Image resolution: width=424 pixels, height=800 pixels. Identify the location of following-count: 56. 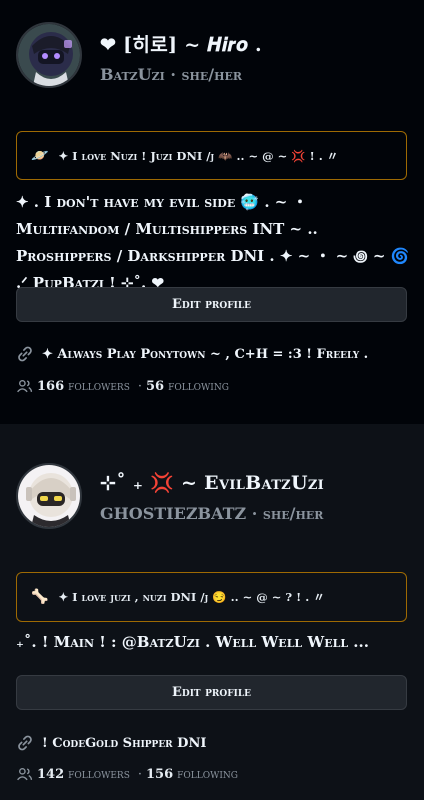
(155, 386).